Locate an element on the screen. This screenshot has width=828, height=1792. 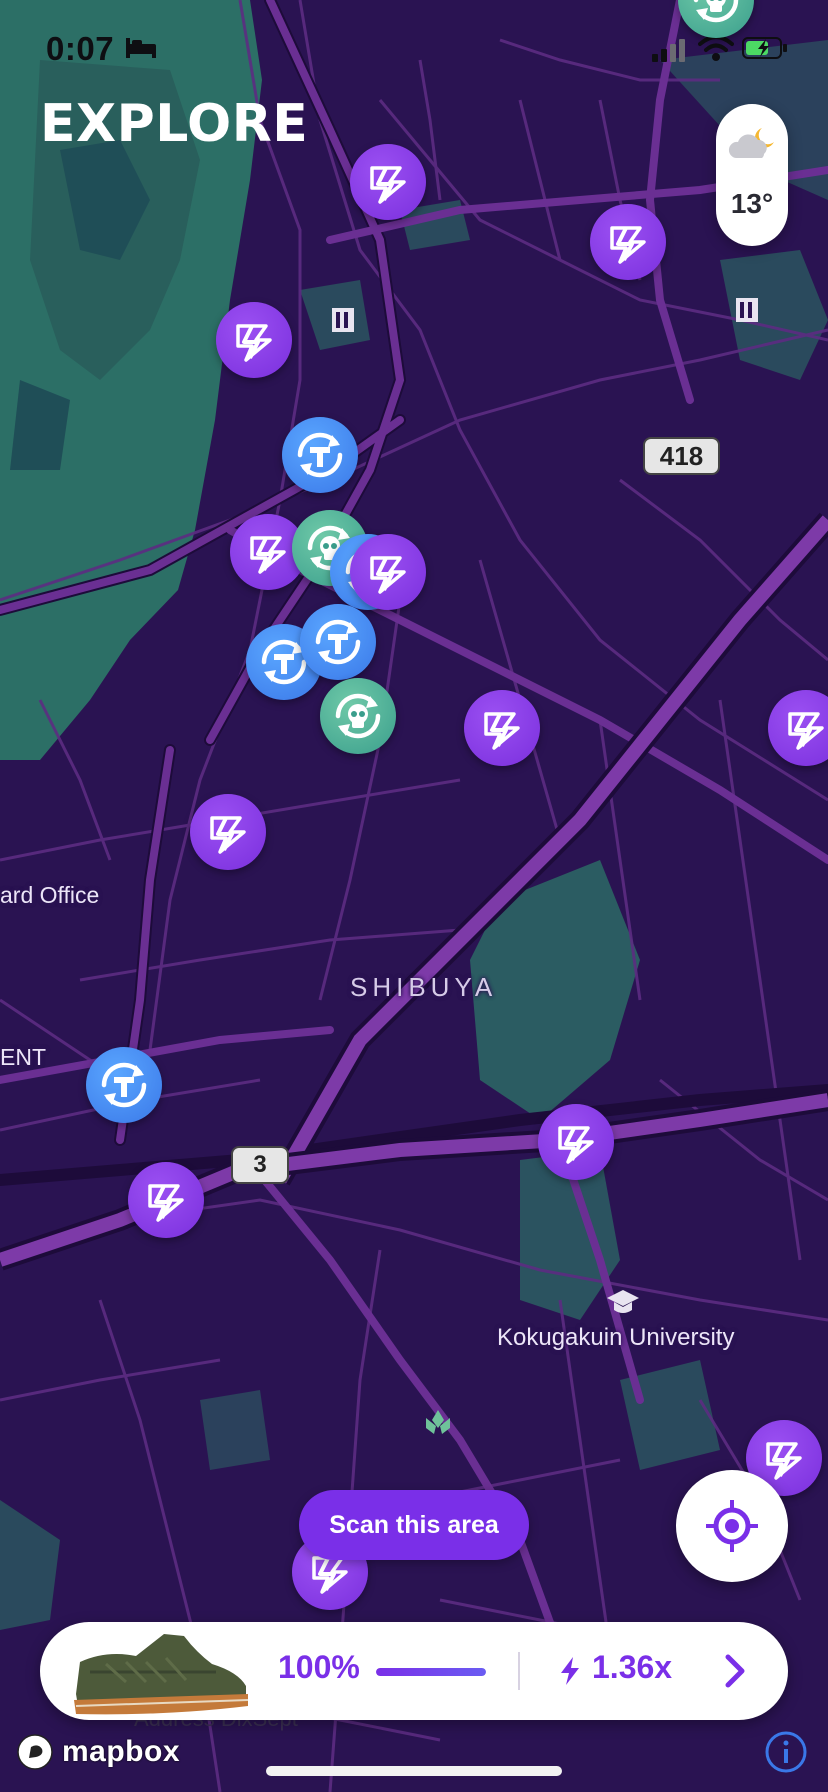
sleep-mode-icon is located at coordinates (141, 48).